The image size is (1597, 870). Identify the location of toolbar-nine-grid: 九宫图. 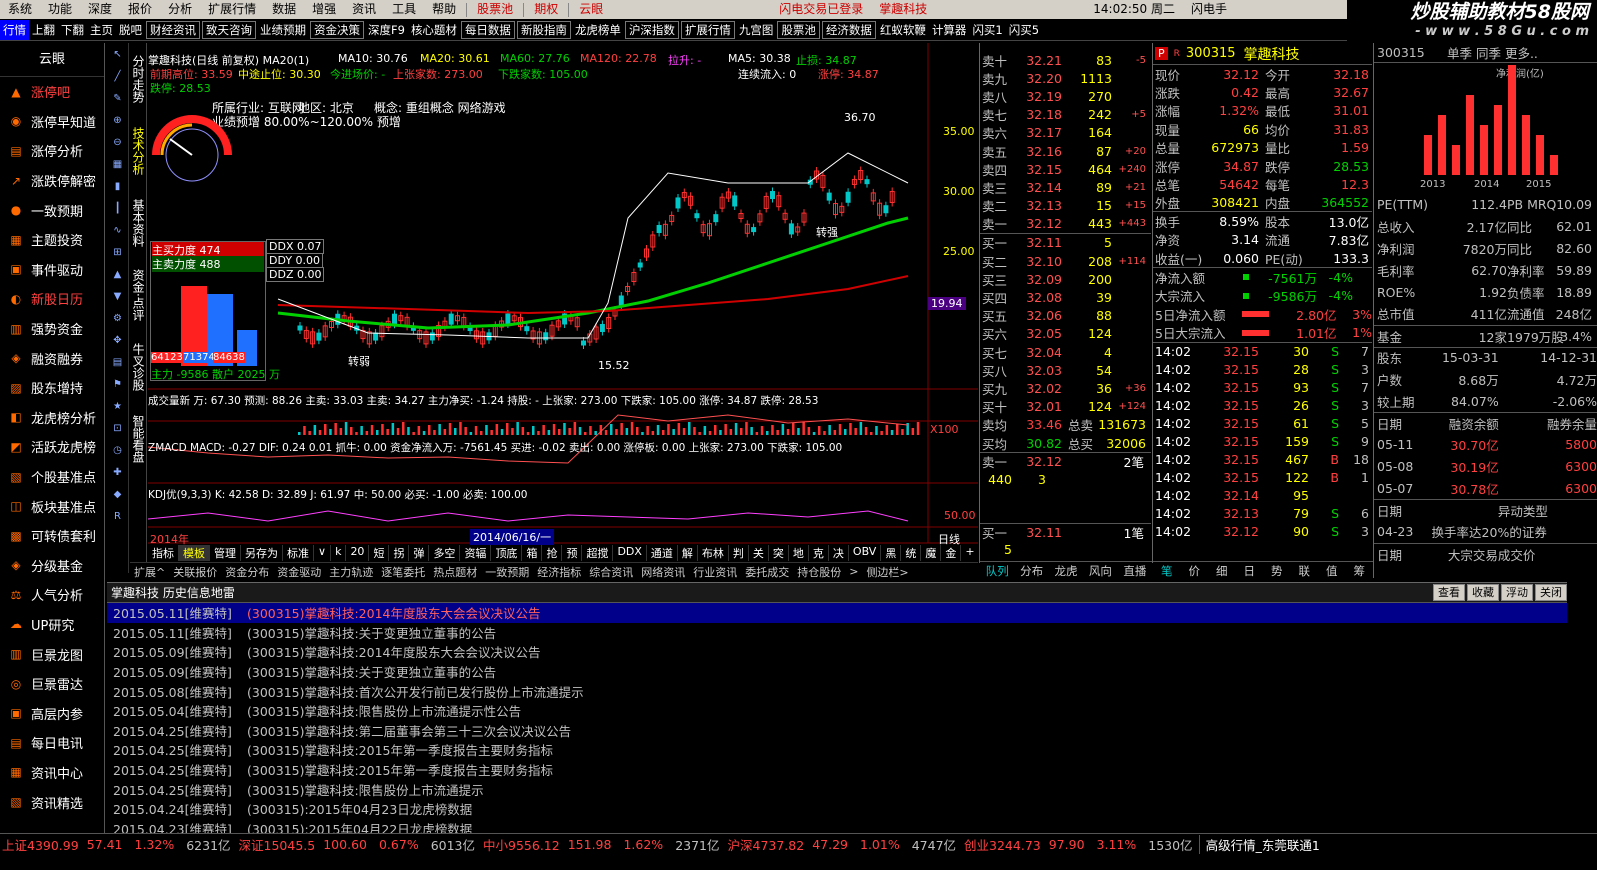
(756, 30).